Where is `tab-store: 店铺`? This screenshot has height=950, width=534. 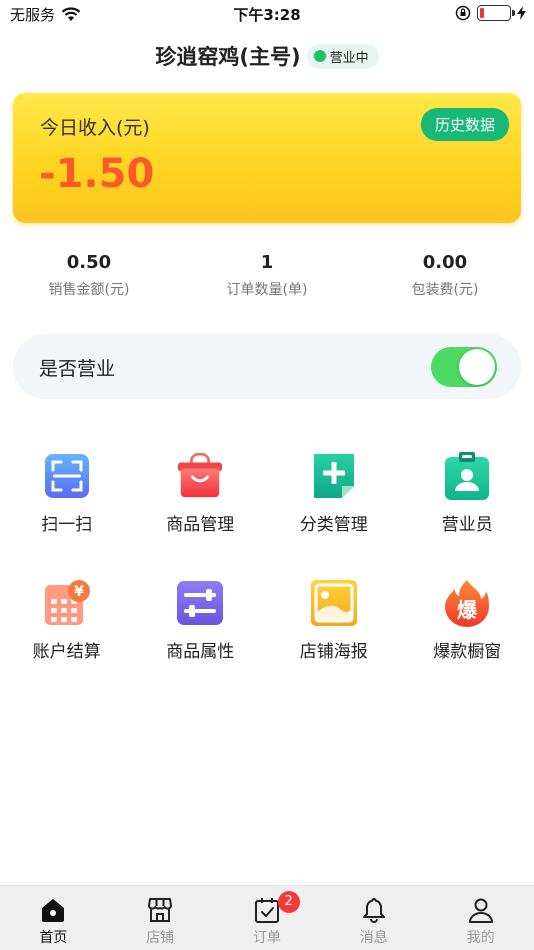
tab-store: 店铺 is located at coordinates (160, 918).